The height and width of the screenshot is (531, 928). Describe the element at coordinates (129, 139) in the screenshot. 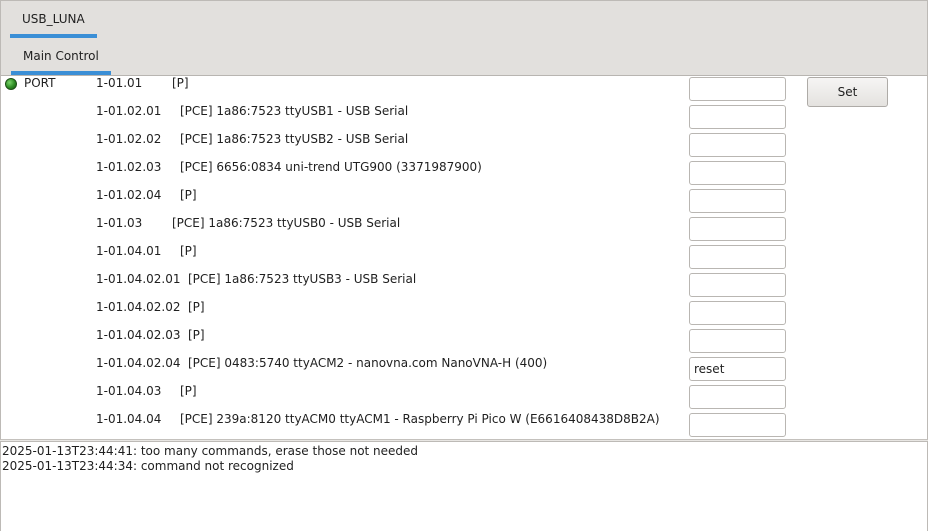

I see `port-id: 1-01.02.02` at that location.